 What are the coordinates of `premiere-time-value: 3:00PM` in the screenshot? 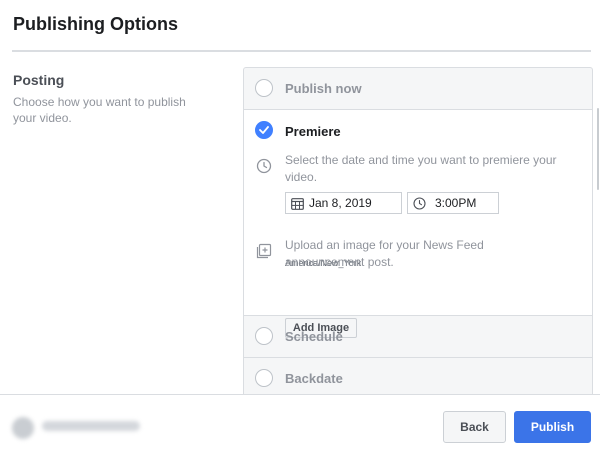 It's located at (456, 203).